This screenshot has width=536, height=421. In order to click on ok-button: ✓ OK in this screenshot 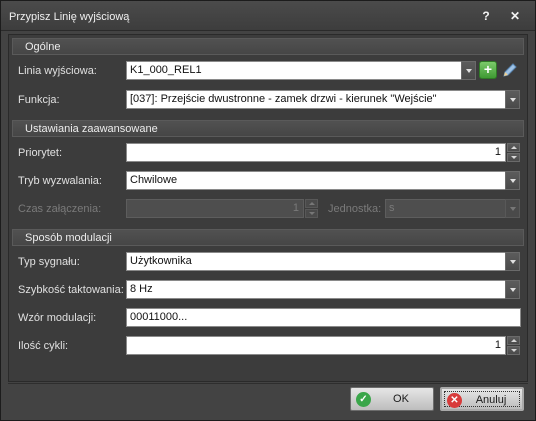, I will do `click(392, 399)`.